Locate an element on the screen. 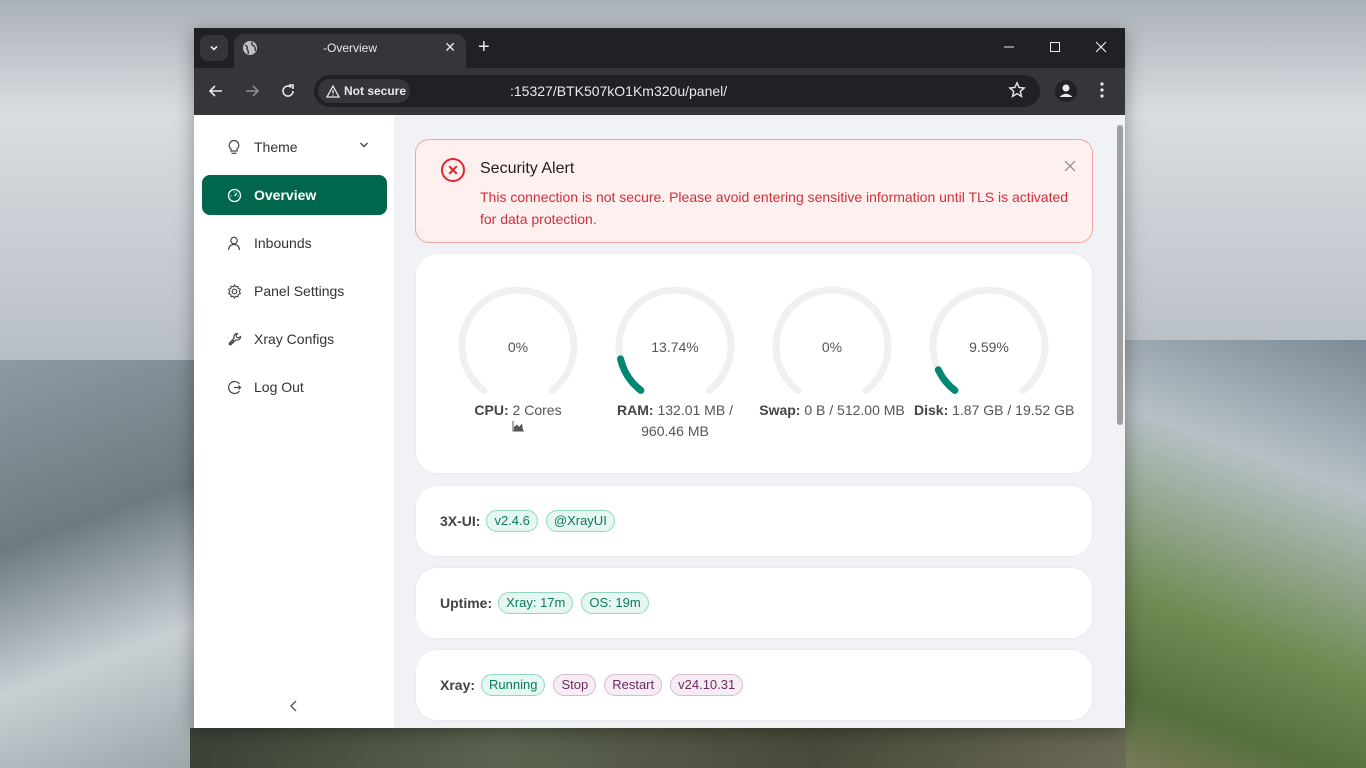 Image resolution: width=1366 pixels, height=768 pixels. uptime-label: Uptime: is located at coordinates (466, 603).